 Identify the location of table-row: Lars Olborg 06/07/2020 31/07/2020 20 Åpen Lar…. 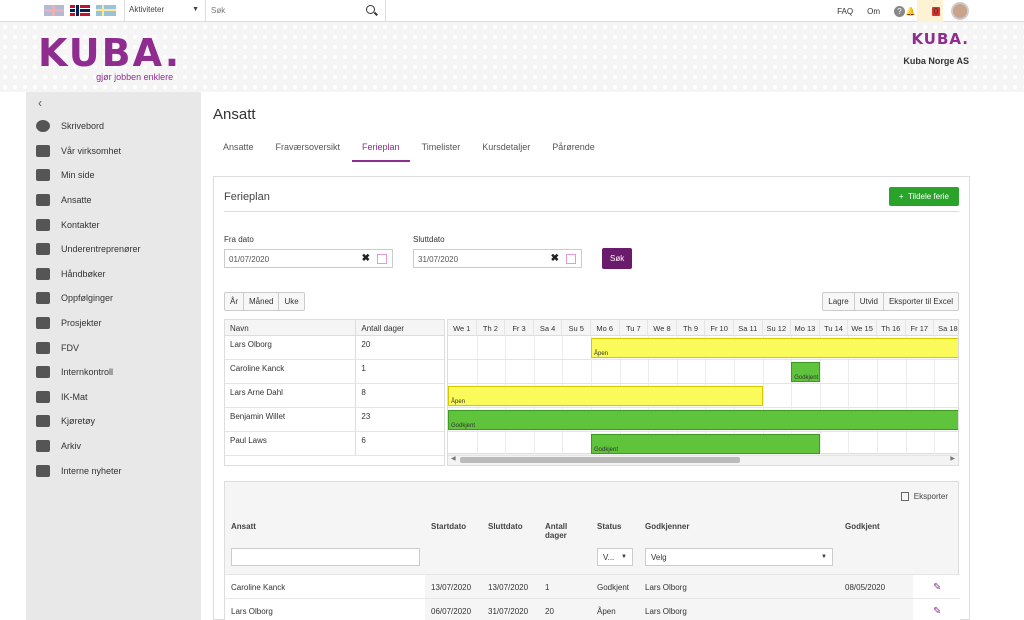
(592, 609).